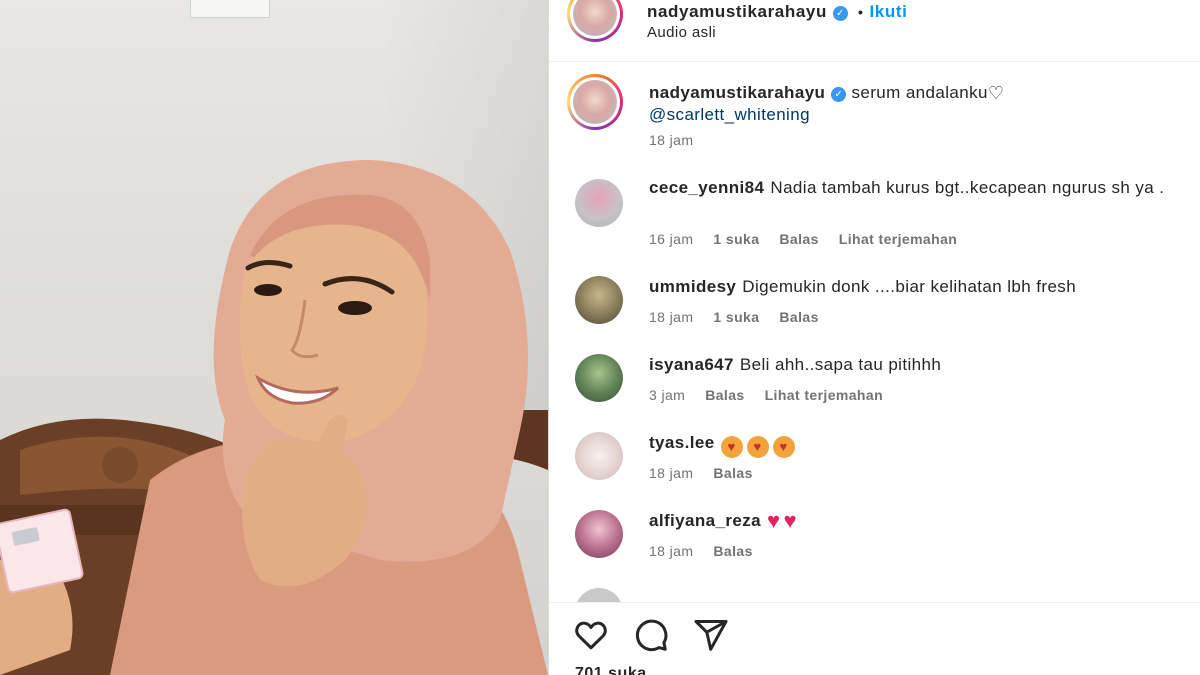 This screenshot has height=675, width=1200. I want to click on commenter-username: tyas.lee, so click(682, 442).